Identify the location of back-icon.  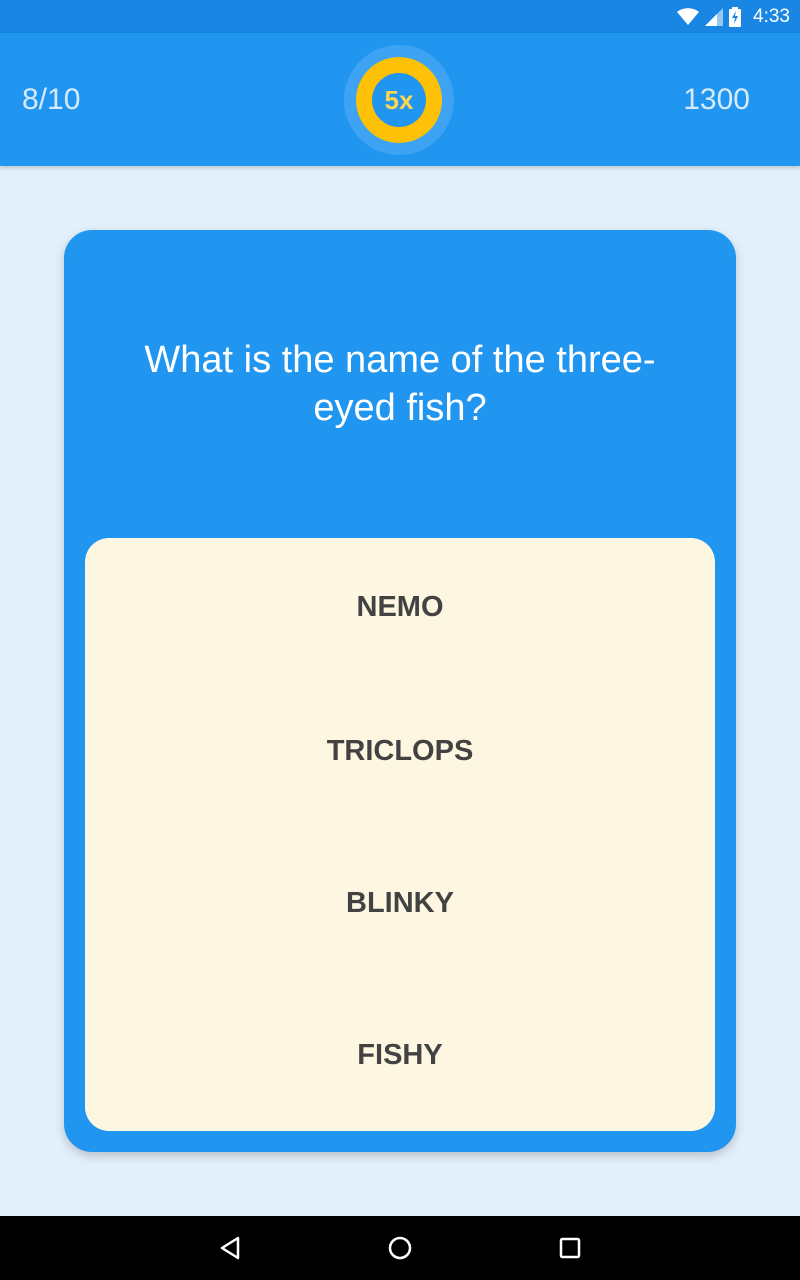
(230, 1248).